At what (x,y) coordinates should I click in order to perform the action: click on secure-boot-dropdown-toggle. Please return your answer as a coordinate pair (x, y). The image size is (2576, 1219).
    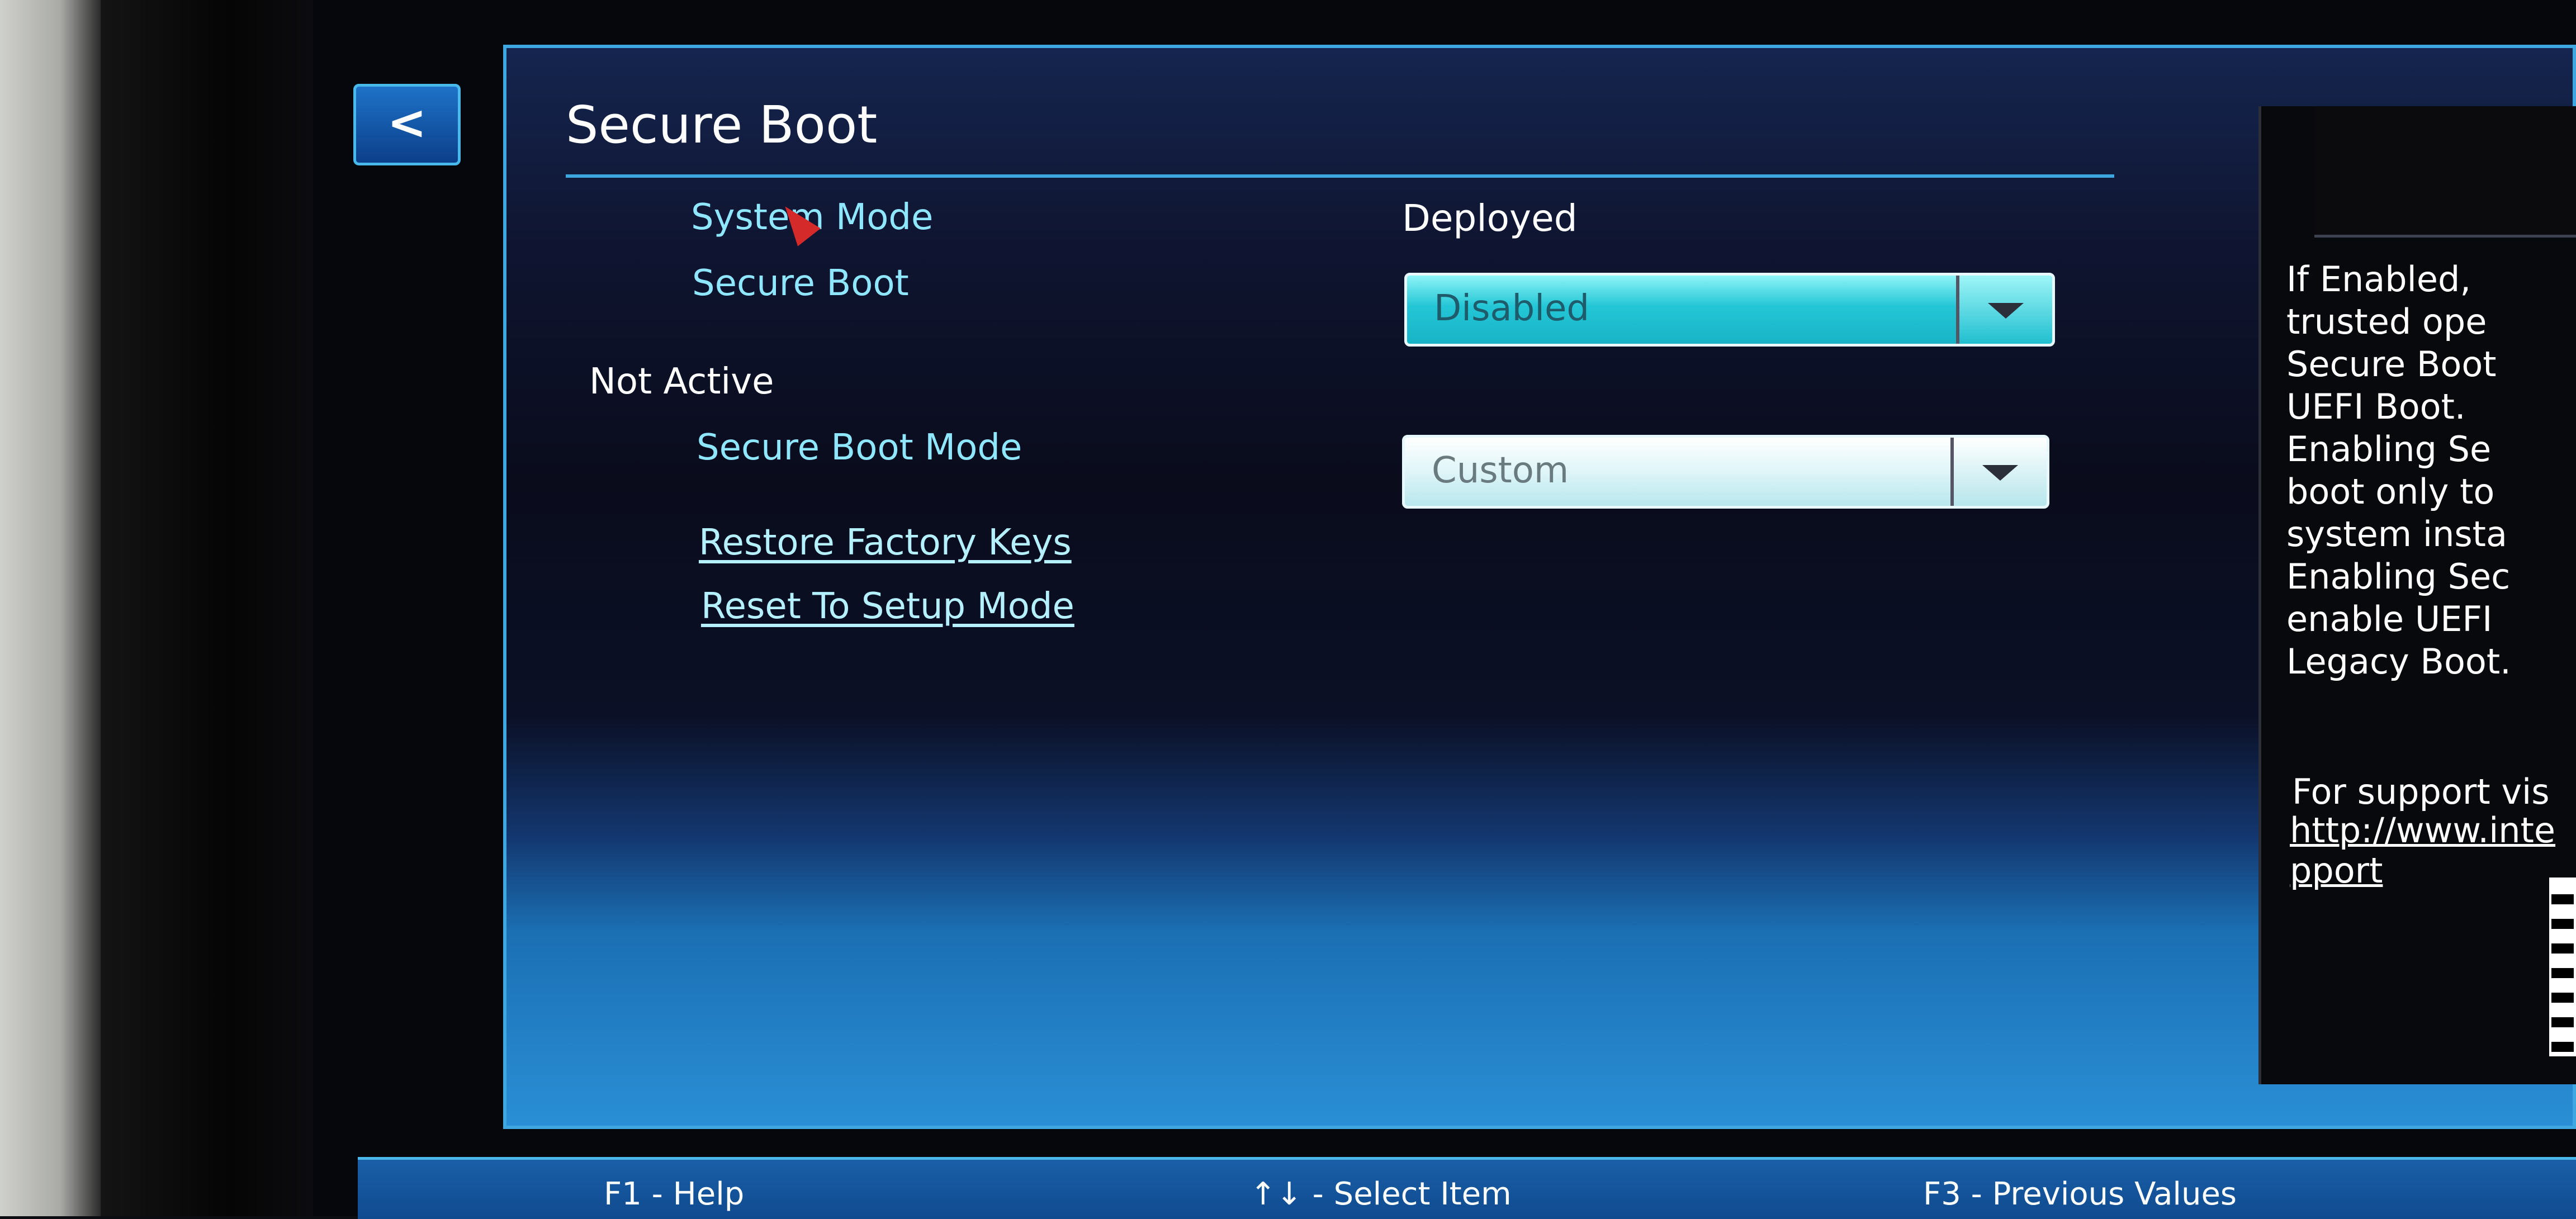
    Looking at the image, I should click on (2004, 310).